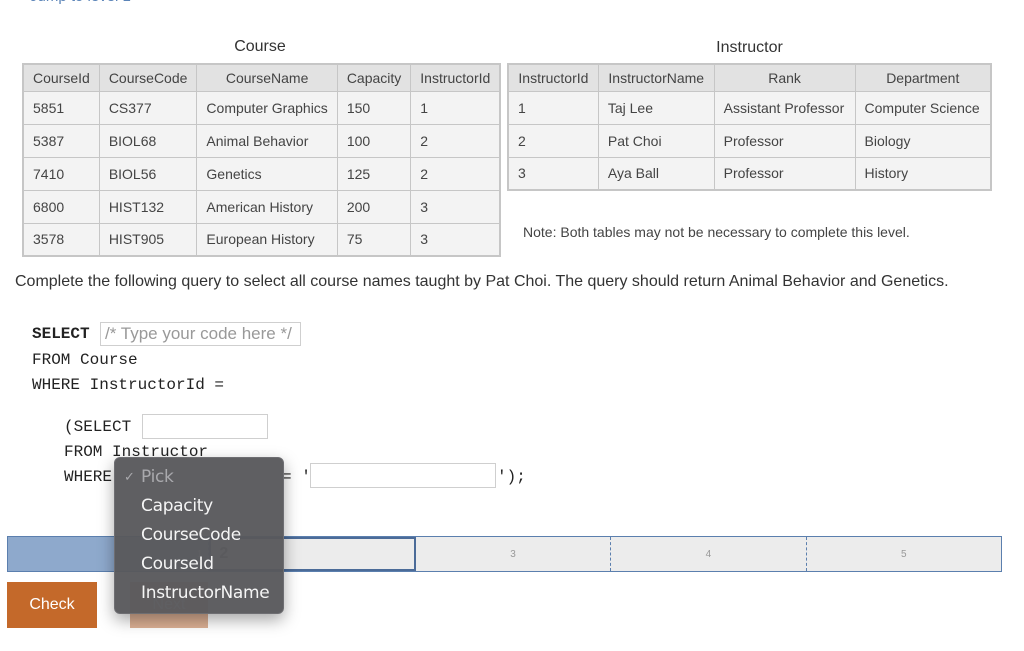  Describe the element at coordinates (177, 564) in the screenshot. I see `dropdown-option-label: CourseId` at that location.